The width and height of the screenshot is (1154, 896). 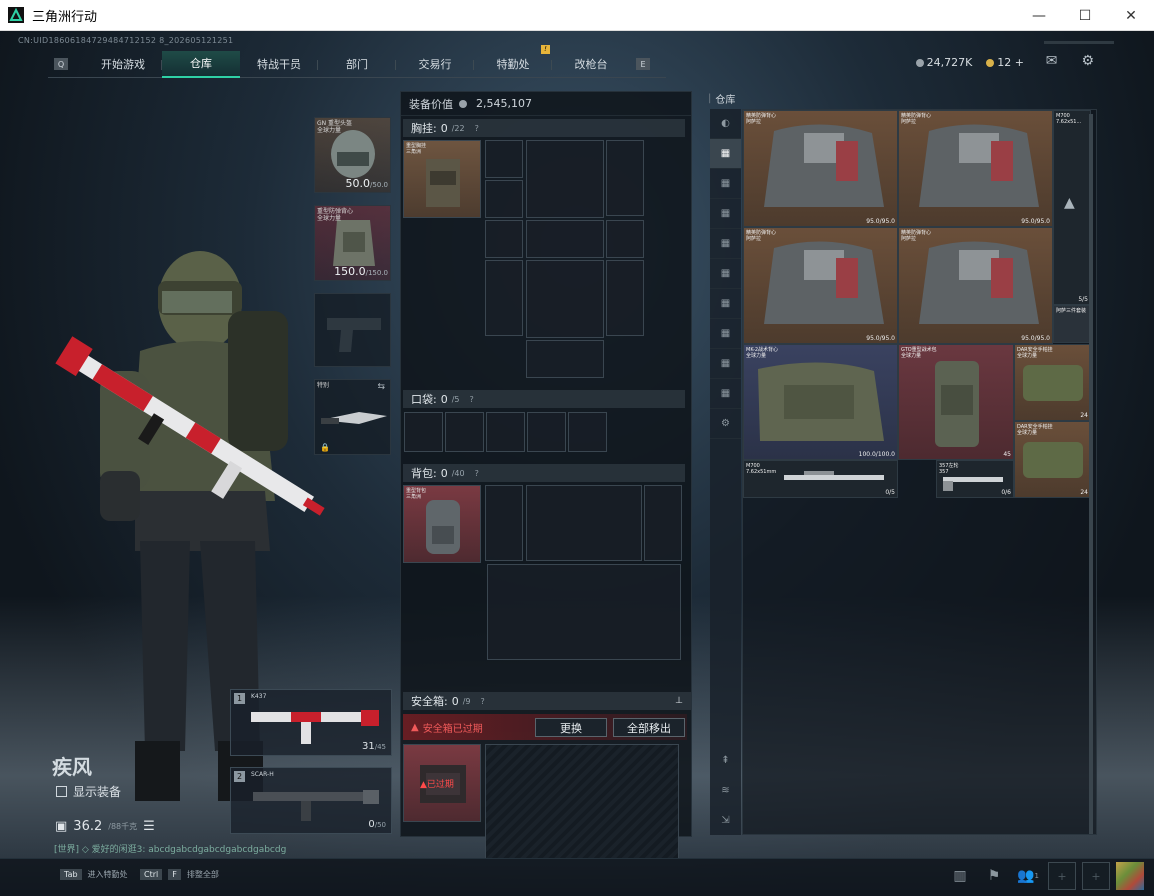 I want to click on invite-slot-2: +, so click(x=1096, y=876).